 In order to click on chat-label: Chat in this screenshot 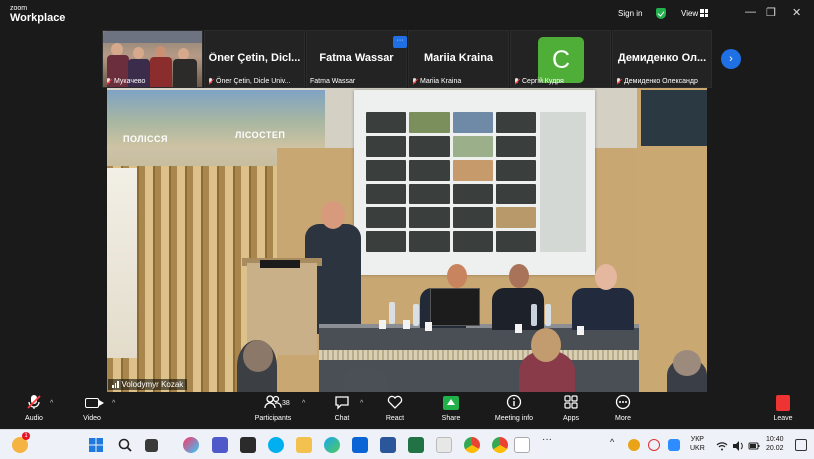, I will do `click(342, 418)`.